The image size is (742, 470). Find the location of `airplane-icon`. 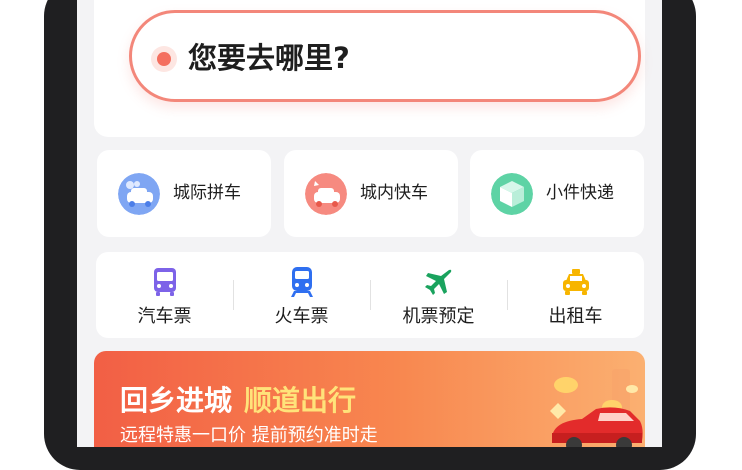

airplane-icon is located at coordinates (437, 282).